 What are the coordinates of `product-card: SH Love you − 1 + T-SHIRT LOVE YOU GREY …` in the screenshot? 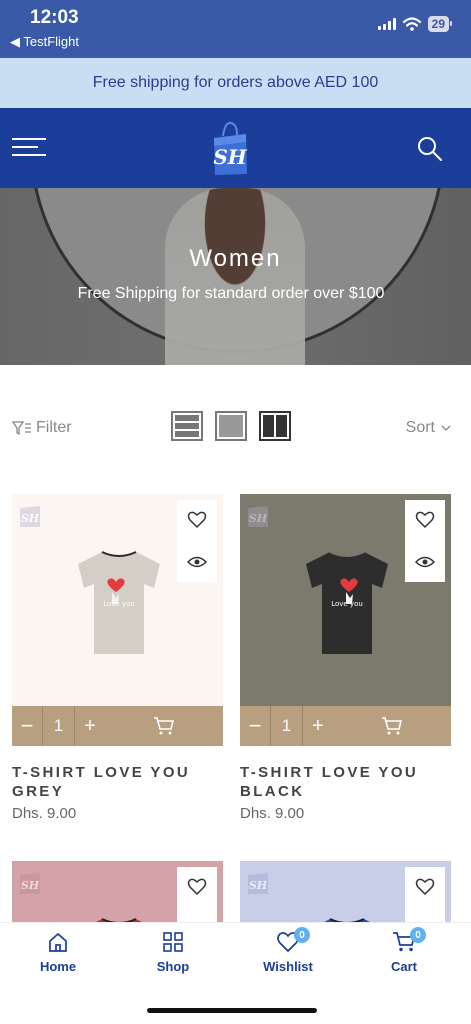 It's located at (117, 659).